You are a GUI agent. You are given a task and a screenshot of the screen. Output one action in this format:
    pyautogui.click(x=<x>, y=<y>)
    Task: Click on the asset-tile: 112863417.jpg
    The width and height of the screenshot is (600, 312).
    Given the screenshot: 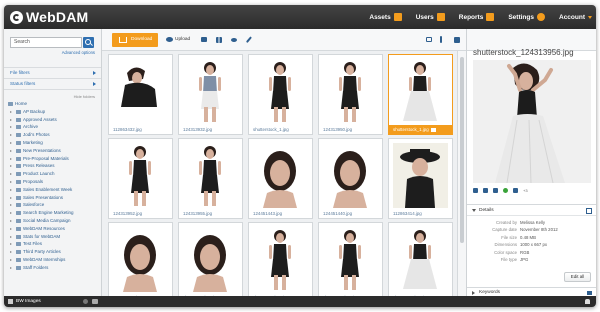 What is the action you would take?
    pyautogui.click(x=140, y=262)
    